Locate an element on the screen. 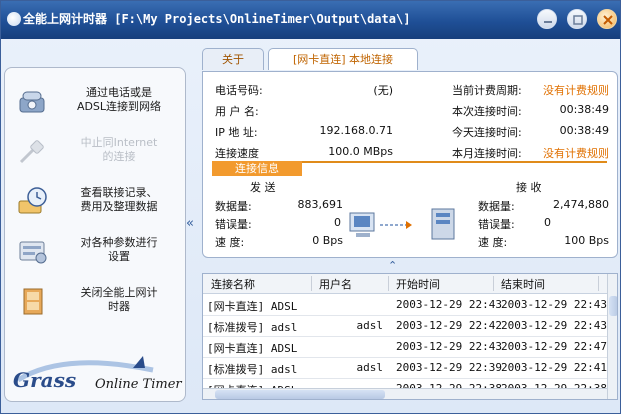 Image resolution: width=621 pixels, height=414 pixels. ip-label: IP 地 址: is located at coordinates (236, 132).